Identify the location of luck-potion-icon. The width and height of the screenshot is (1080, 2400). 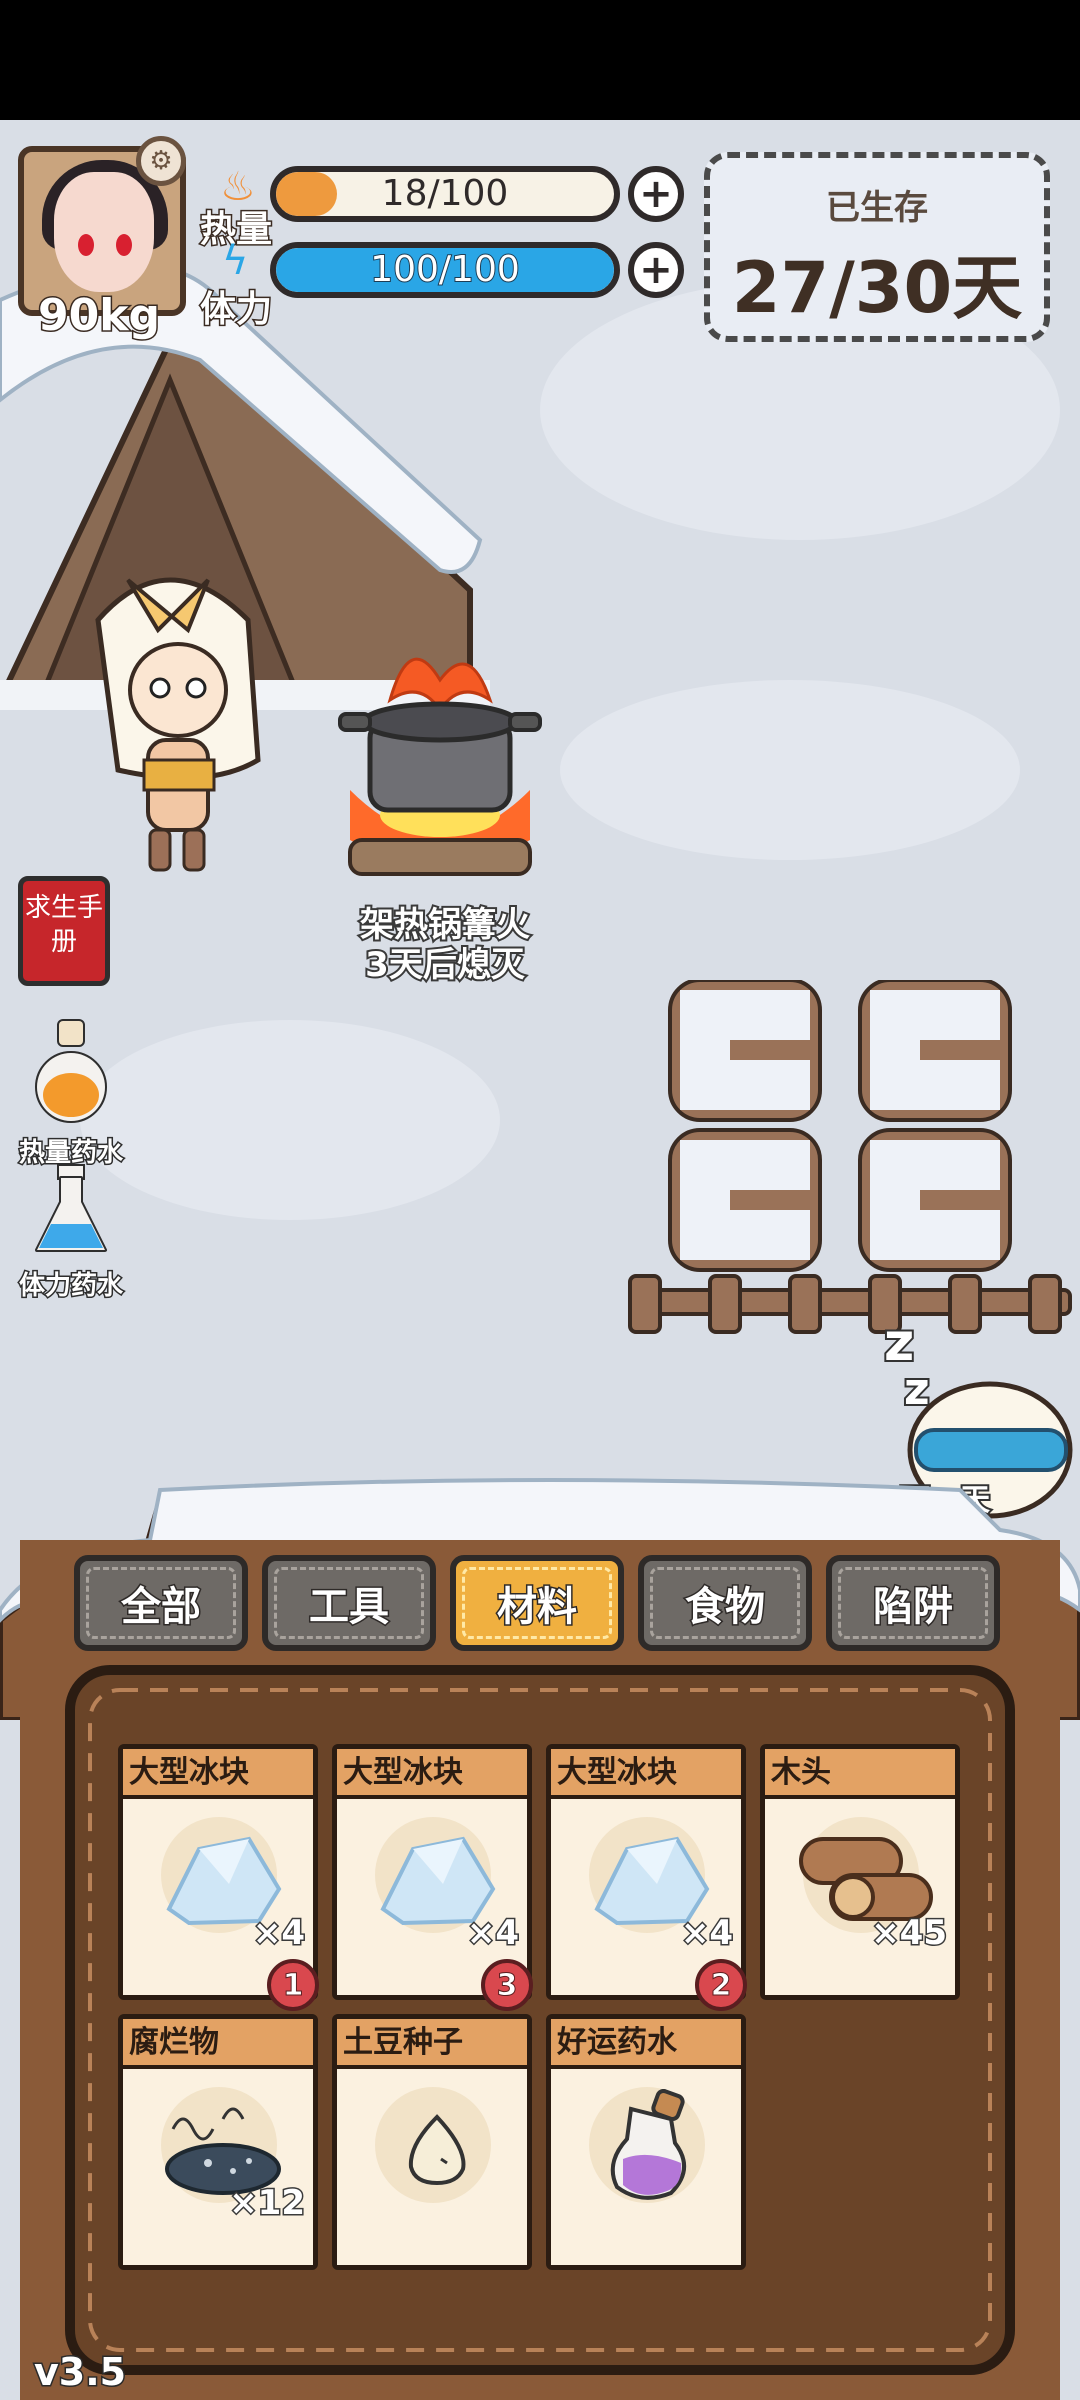
(648, 2144).